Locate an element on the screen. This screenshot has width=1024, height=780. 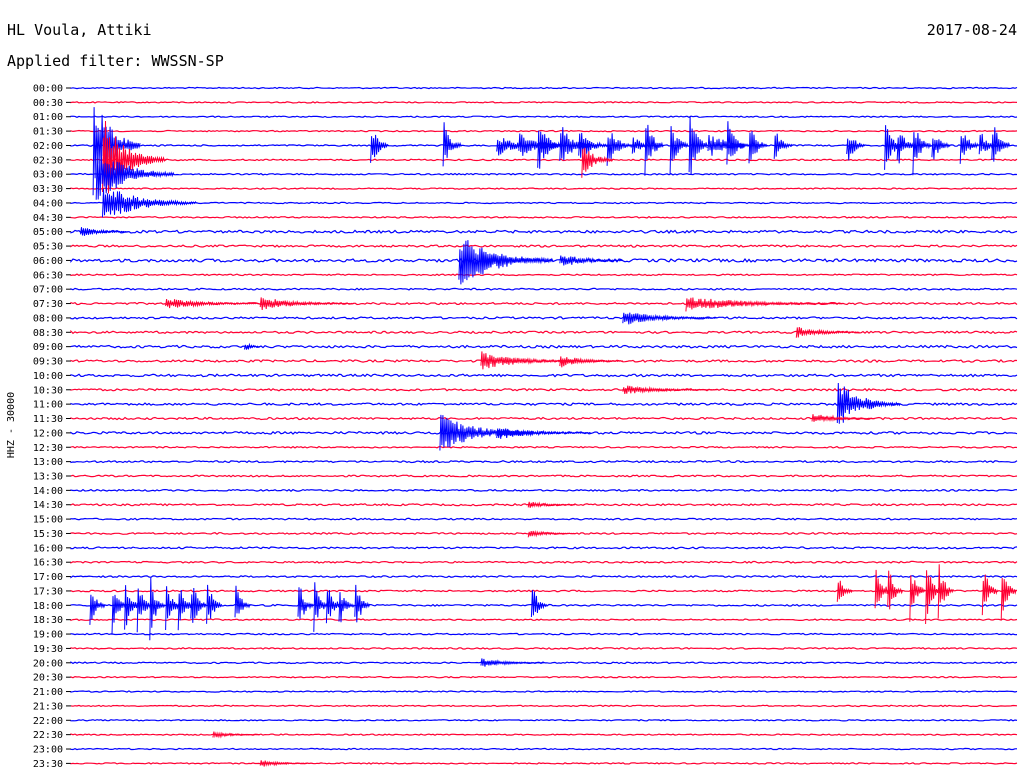
y-axis-label: HHZ - 30000 is located at coordinates (11, 425).